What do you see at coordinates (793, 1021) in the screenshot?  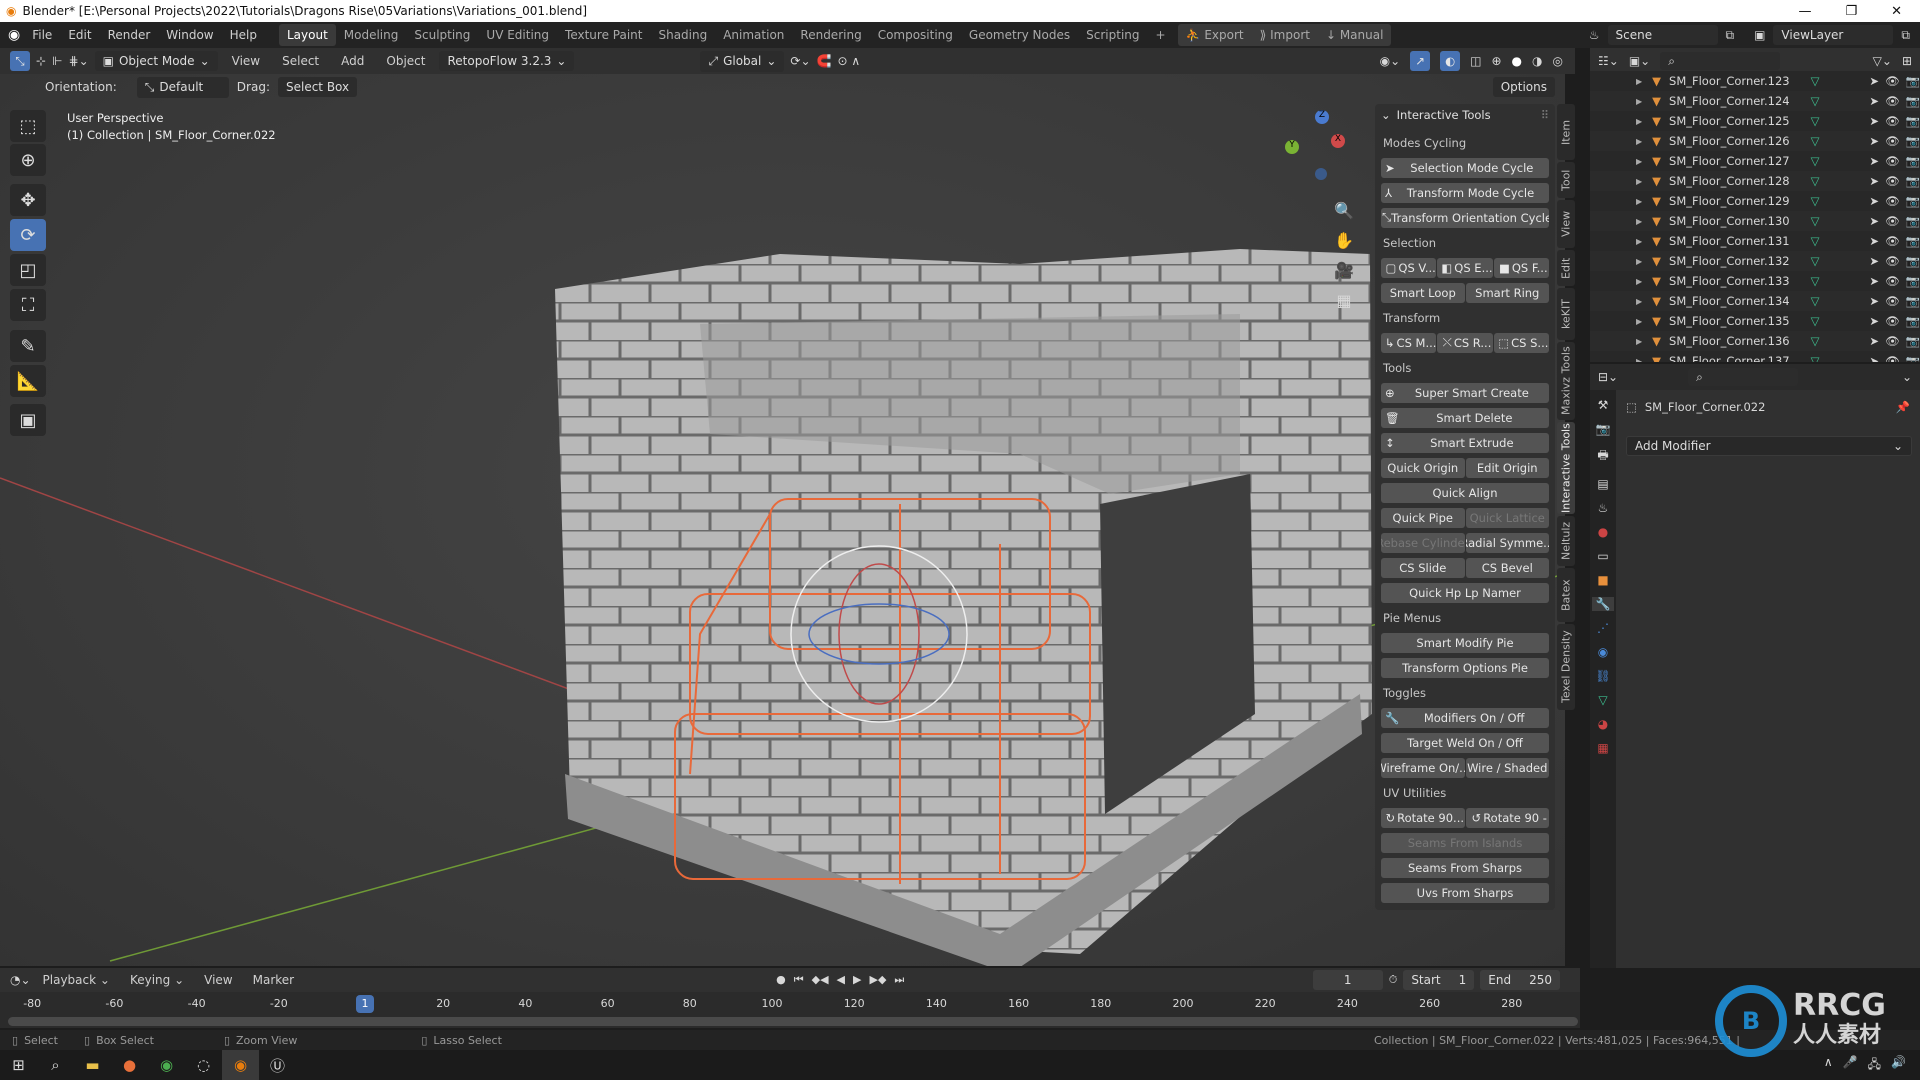 I see `timeline-scrollbar` at bounding box center [793, 1021].